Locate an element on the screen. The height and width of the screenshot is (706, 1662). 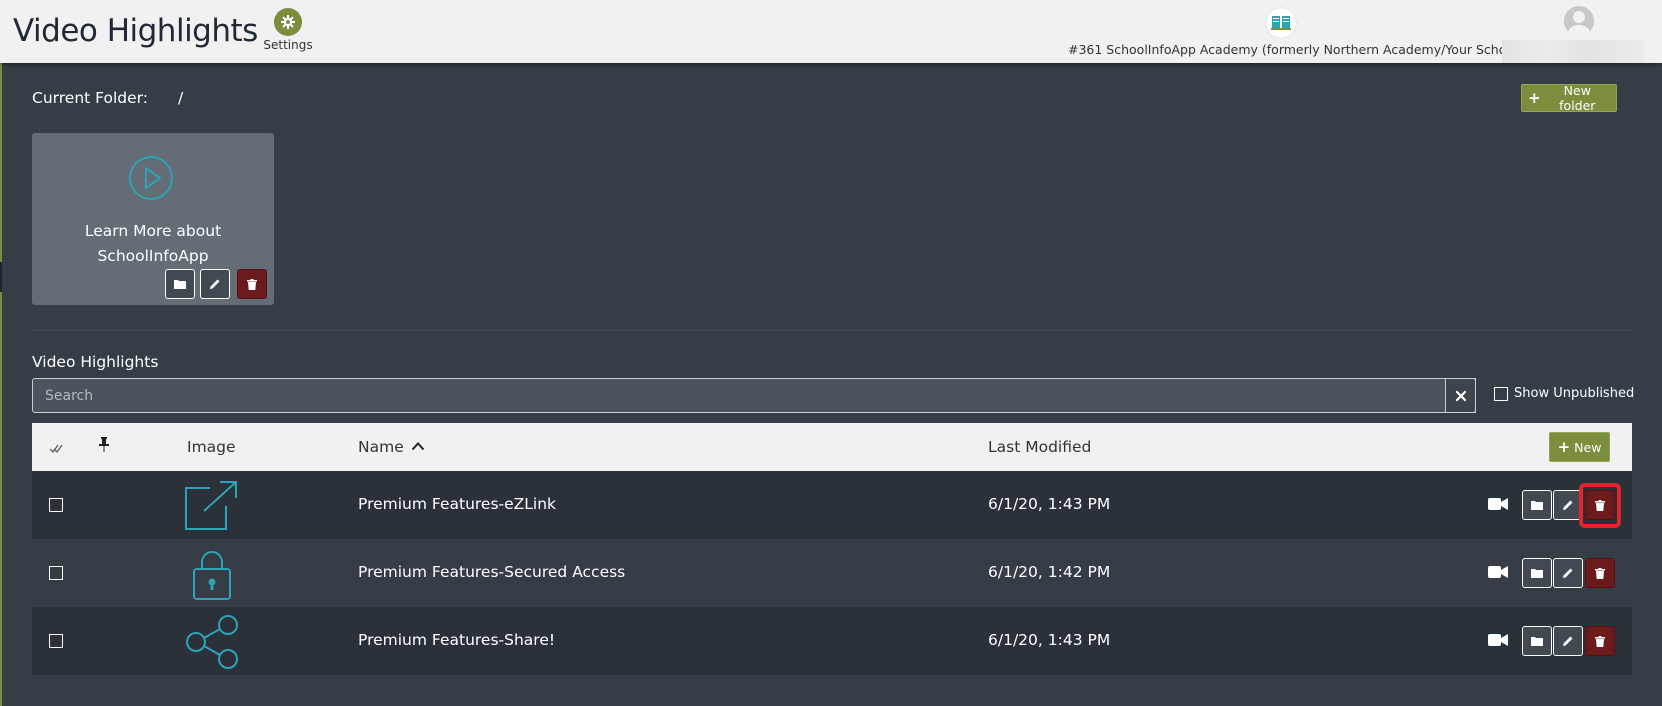
sidebar-handle is located at coordinates (1, 277).